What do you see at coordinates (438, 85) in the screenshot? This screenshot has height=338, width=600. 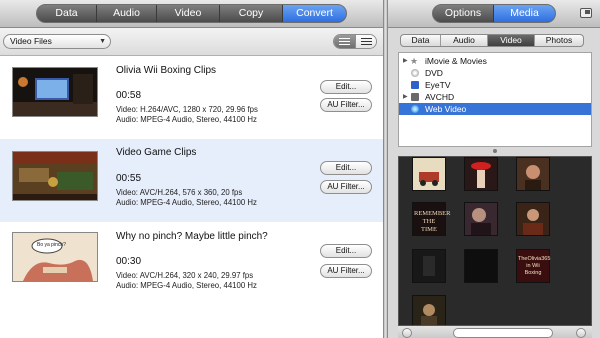 I see `source-label: EyeTV` at bounding box center [438, 85].